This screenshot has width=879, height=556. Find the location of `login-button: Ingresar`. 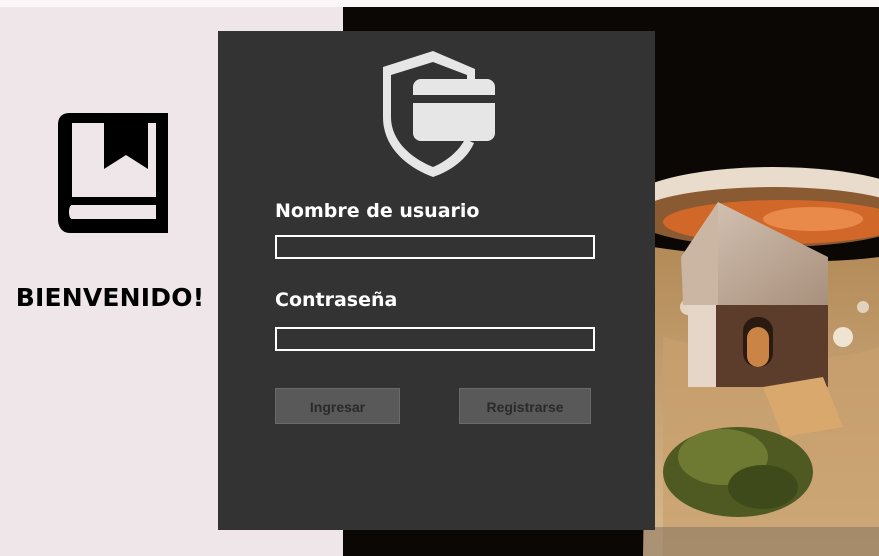

login-button: Ingresar is located at coordinates (337, 406).